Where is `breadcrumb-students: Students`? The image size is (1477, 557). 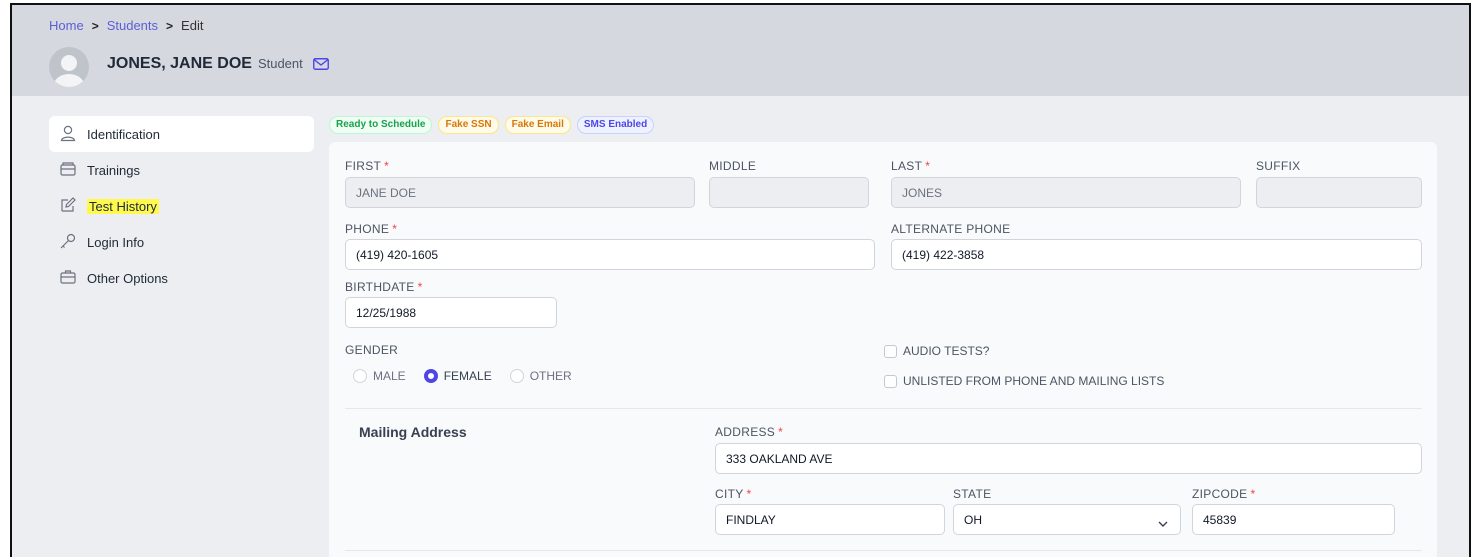
breadcrumb-students: Students is located at coordinates (132, 25).